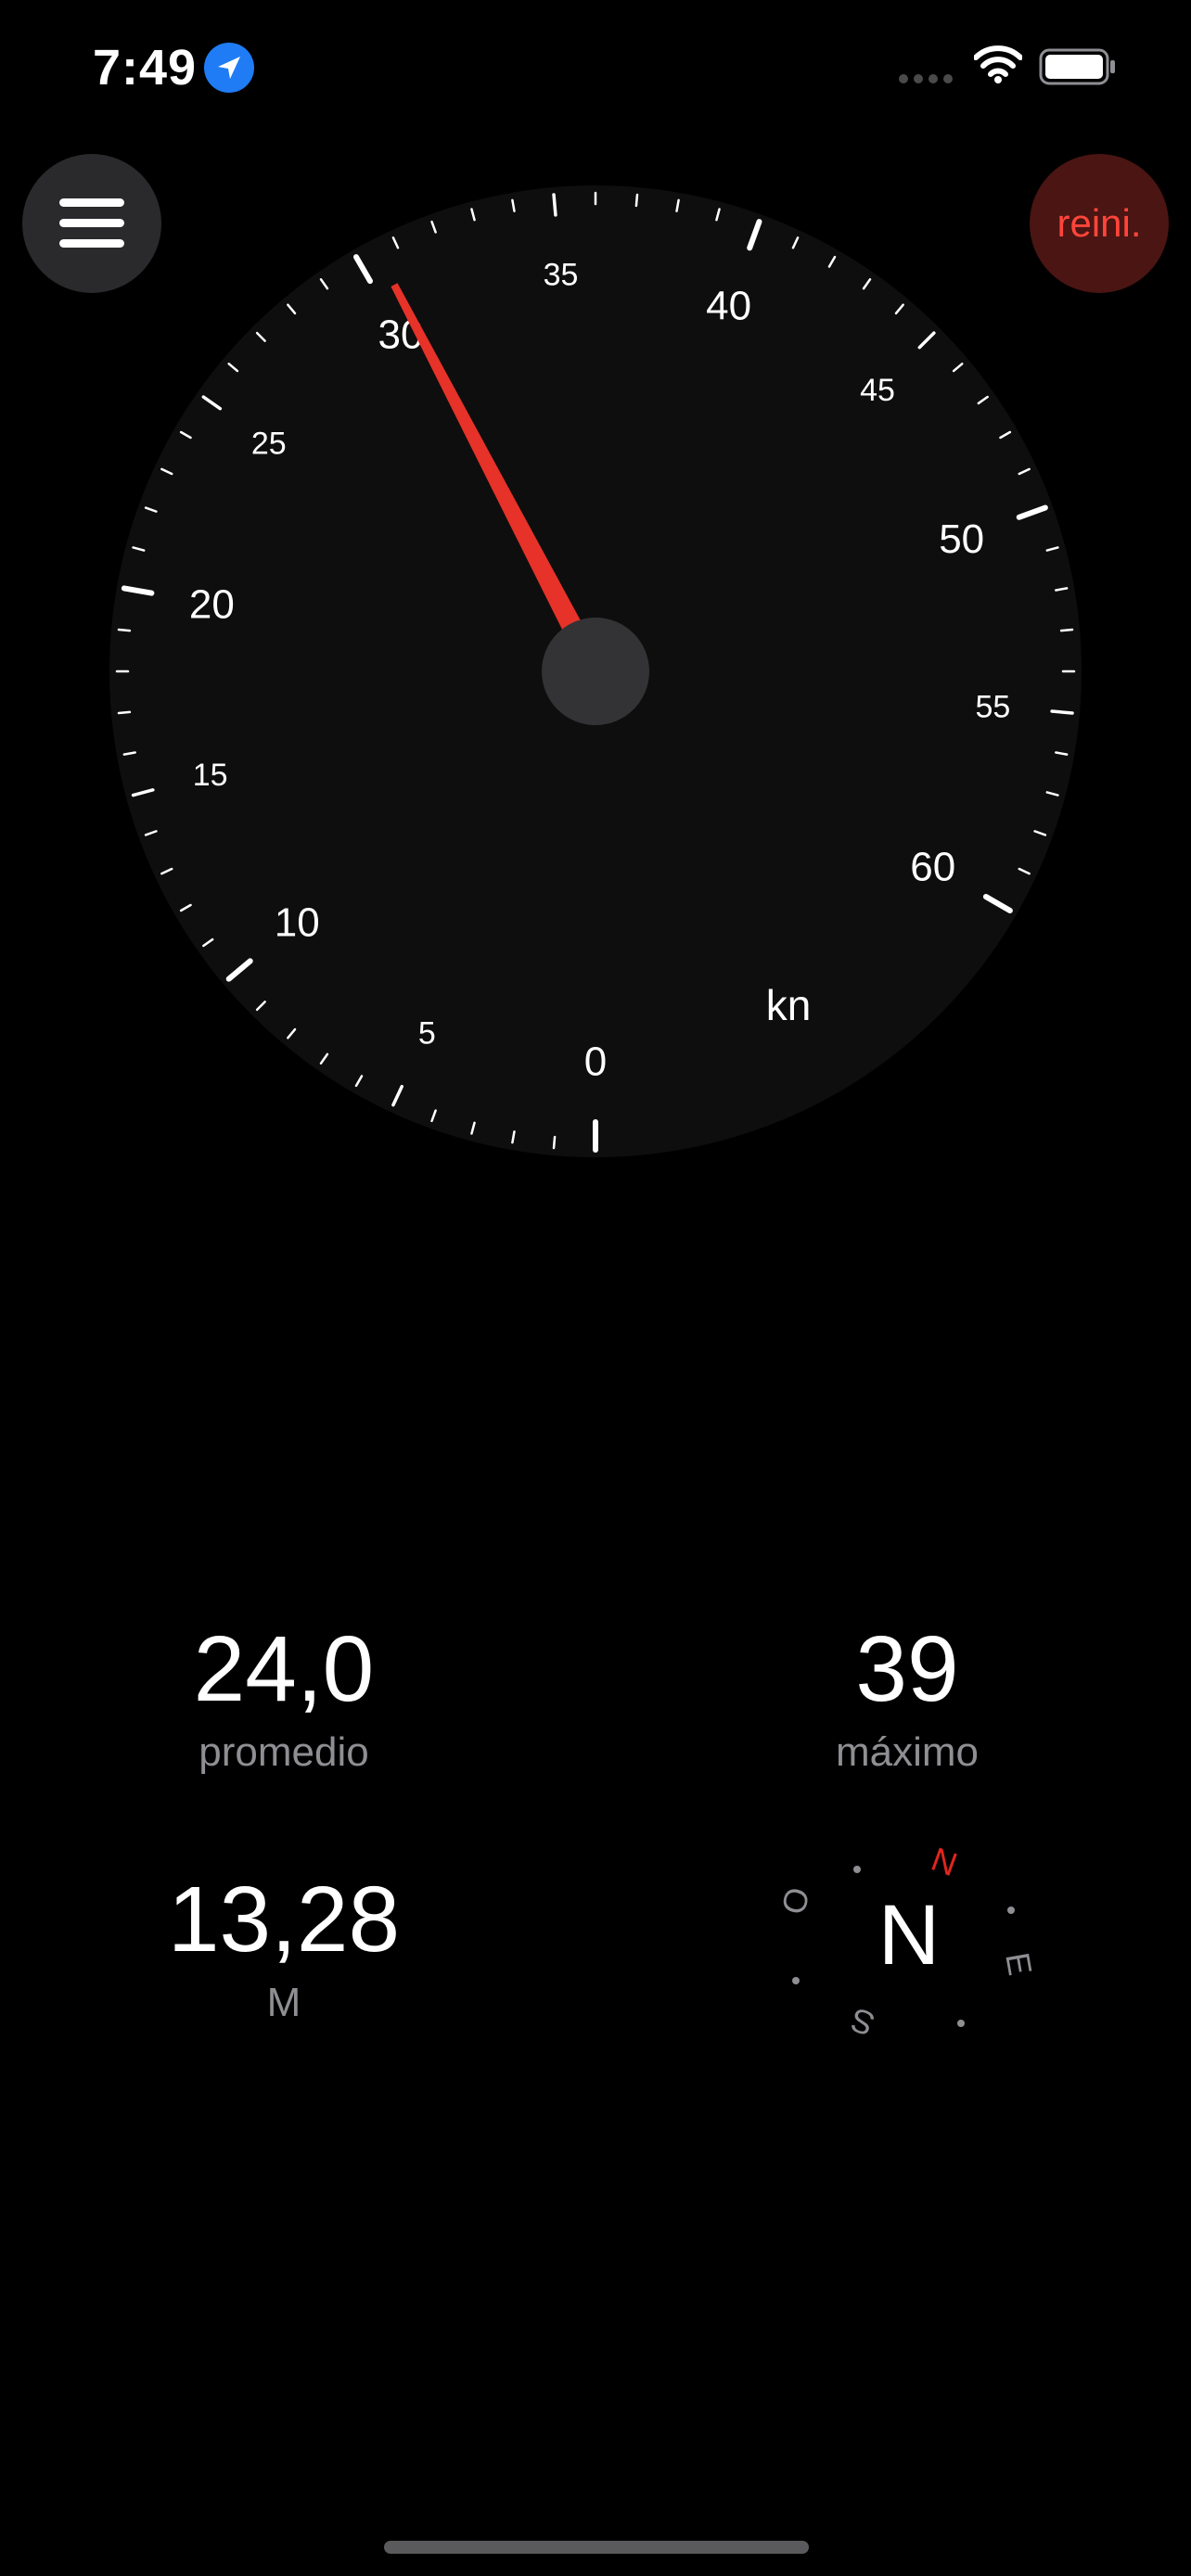 The width and height of the screenshot is (1191, 2576). Describe the element at coordinates (907, 1669) in the screenshot. I see `max-speed-value: 39` at that location.